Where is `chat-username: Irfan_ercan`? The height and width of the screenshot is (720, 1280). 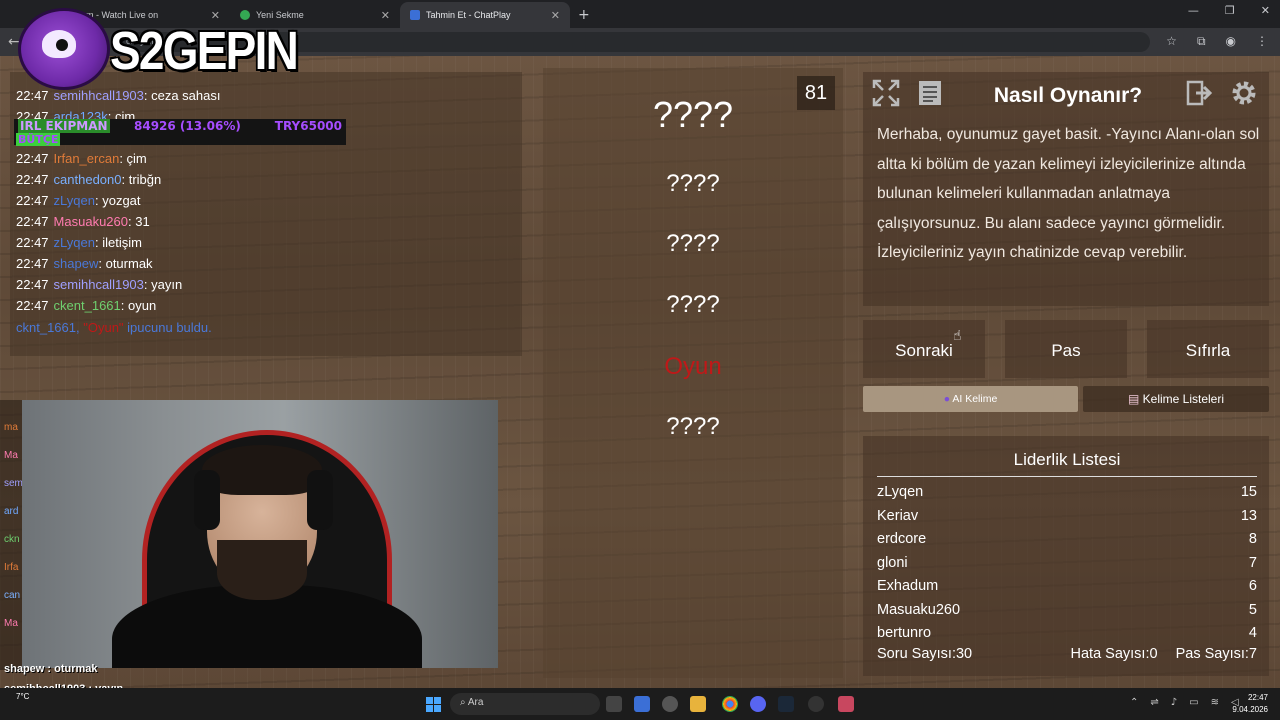 chat-username: Irfan_ercan is located at coordinates (87, 158).